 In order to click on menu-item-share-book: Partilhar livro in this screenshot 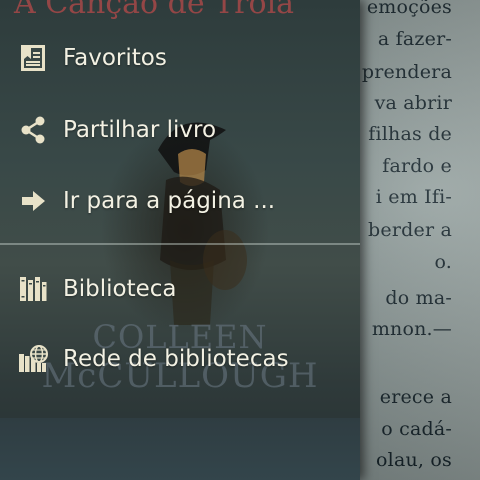, I will do `click(180, 130)`.